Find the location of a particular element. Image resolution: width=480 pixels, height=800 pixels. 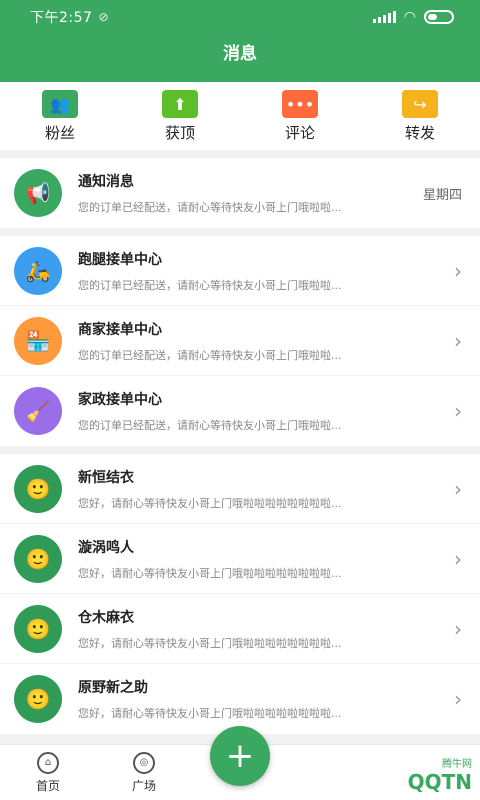

item-title: 仓木麻衣 is located at coordinates (106, 617).